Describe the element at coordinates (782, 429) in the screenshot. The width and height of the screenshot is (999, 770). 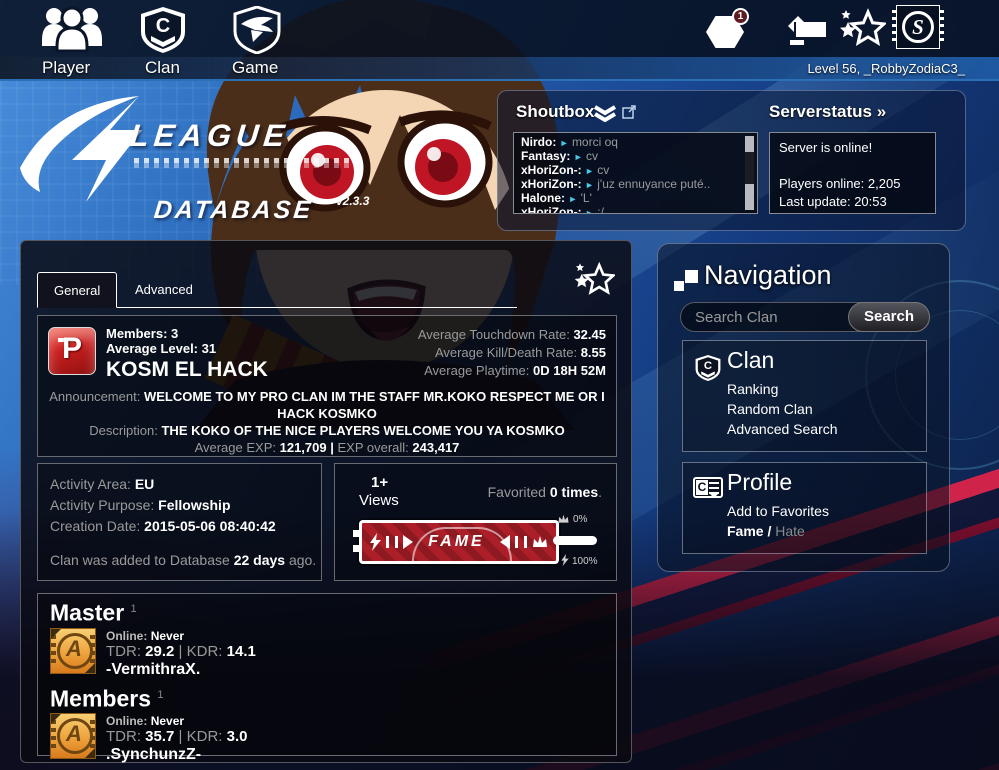
I see `link-advanced-search: Advanced Search` at that location.